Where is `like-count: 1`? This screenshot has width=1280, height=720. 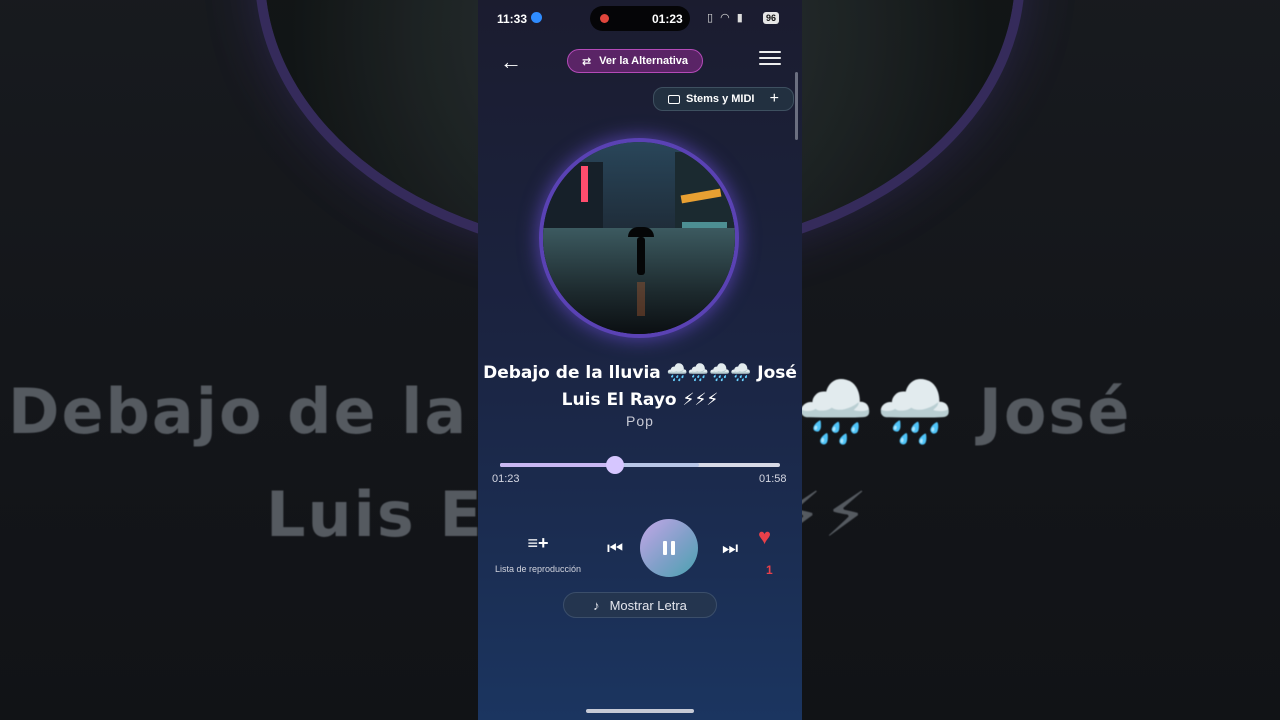 like-count: 1 is located at coordinates (769, 570).